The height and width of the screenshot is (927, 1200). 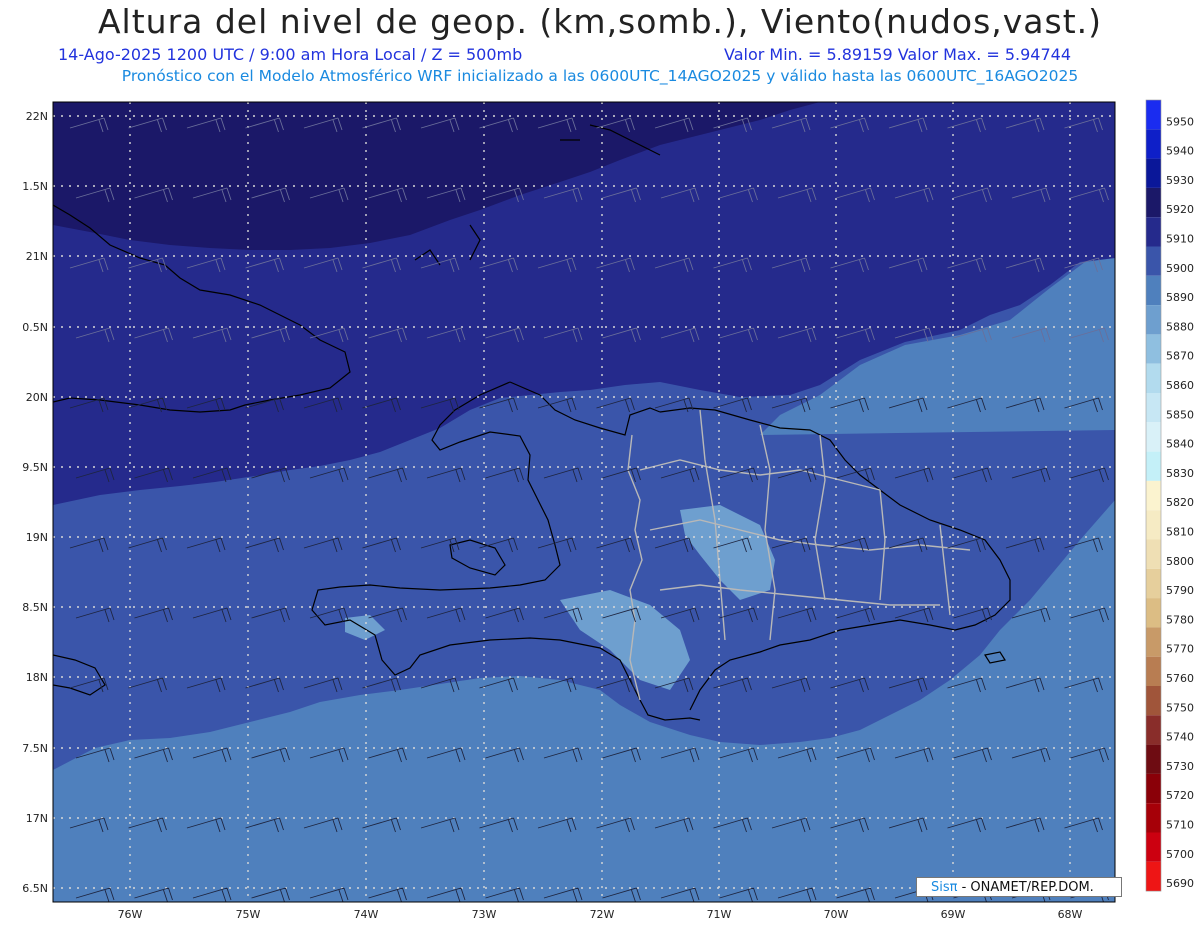 I want to click on colorbar-label: 5950, so click(x=1180, y=121).